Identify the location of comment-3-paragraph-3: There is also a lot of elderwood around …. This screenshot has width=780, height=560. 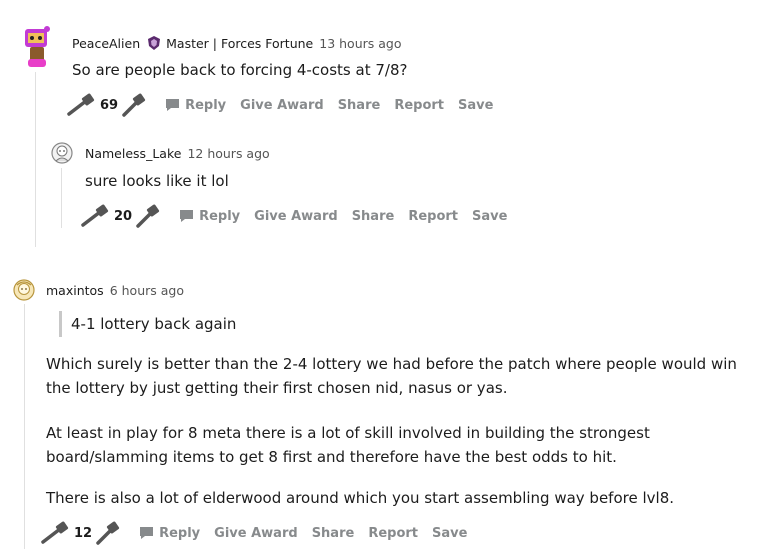
(360, 498).